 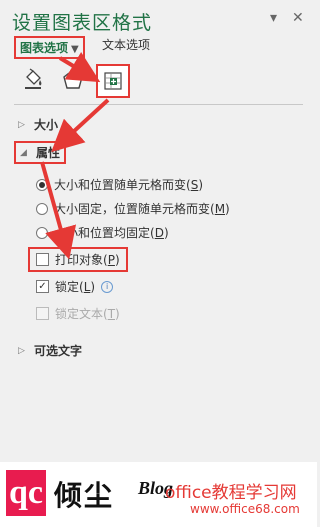 I want to click on locked-checkbox: ✓ 锁定(L) i, so click(x=75, y=286).